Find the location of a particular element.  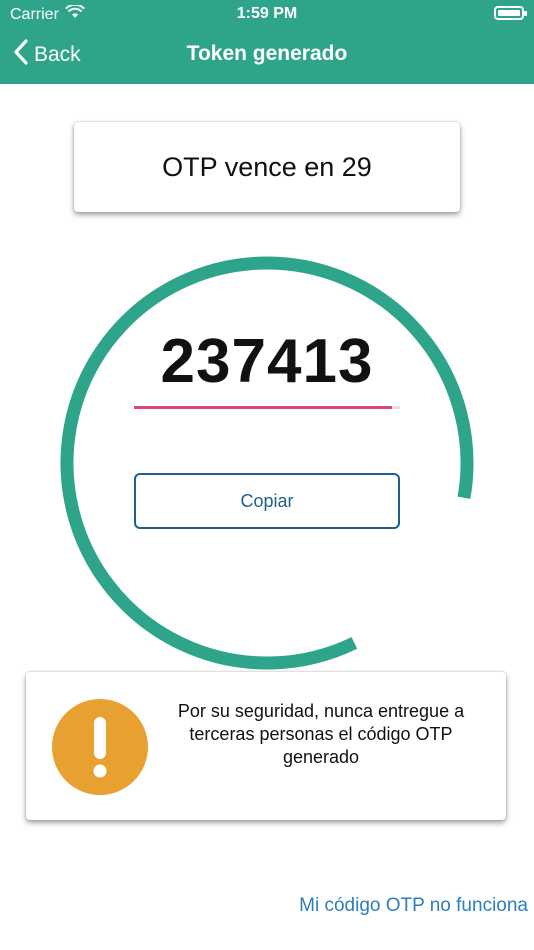

status-time: 1:59 PM is located at coordinates (267, 13).